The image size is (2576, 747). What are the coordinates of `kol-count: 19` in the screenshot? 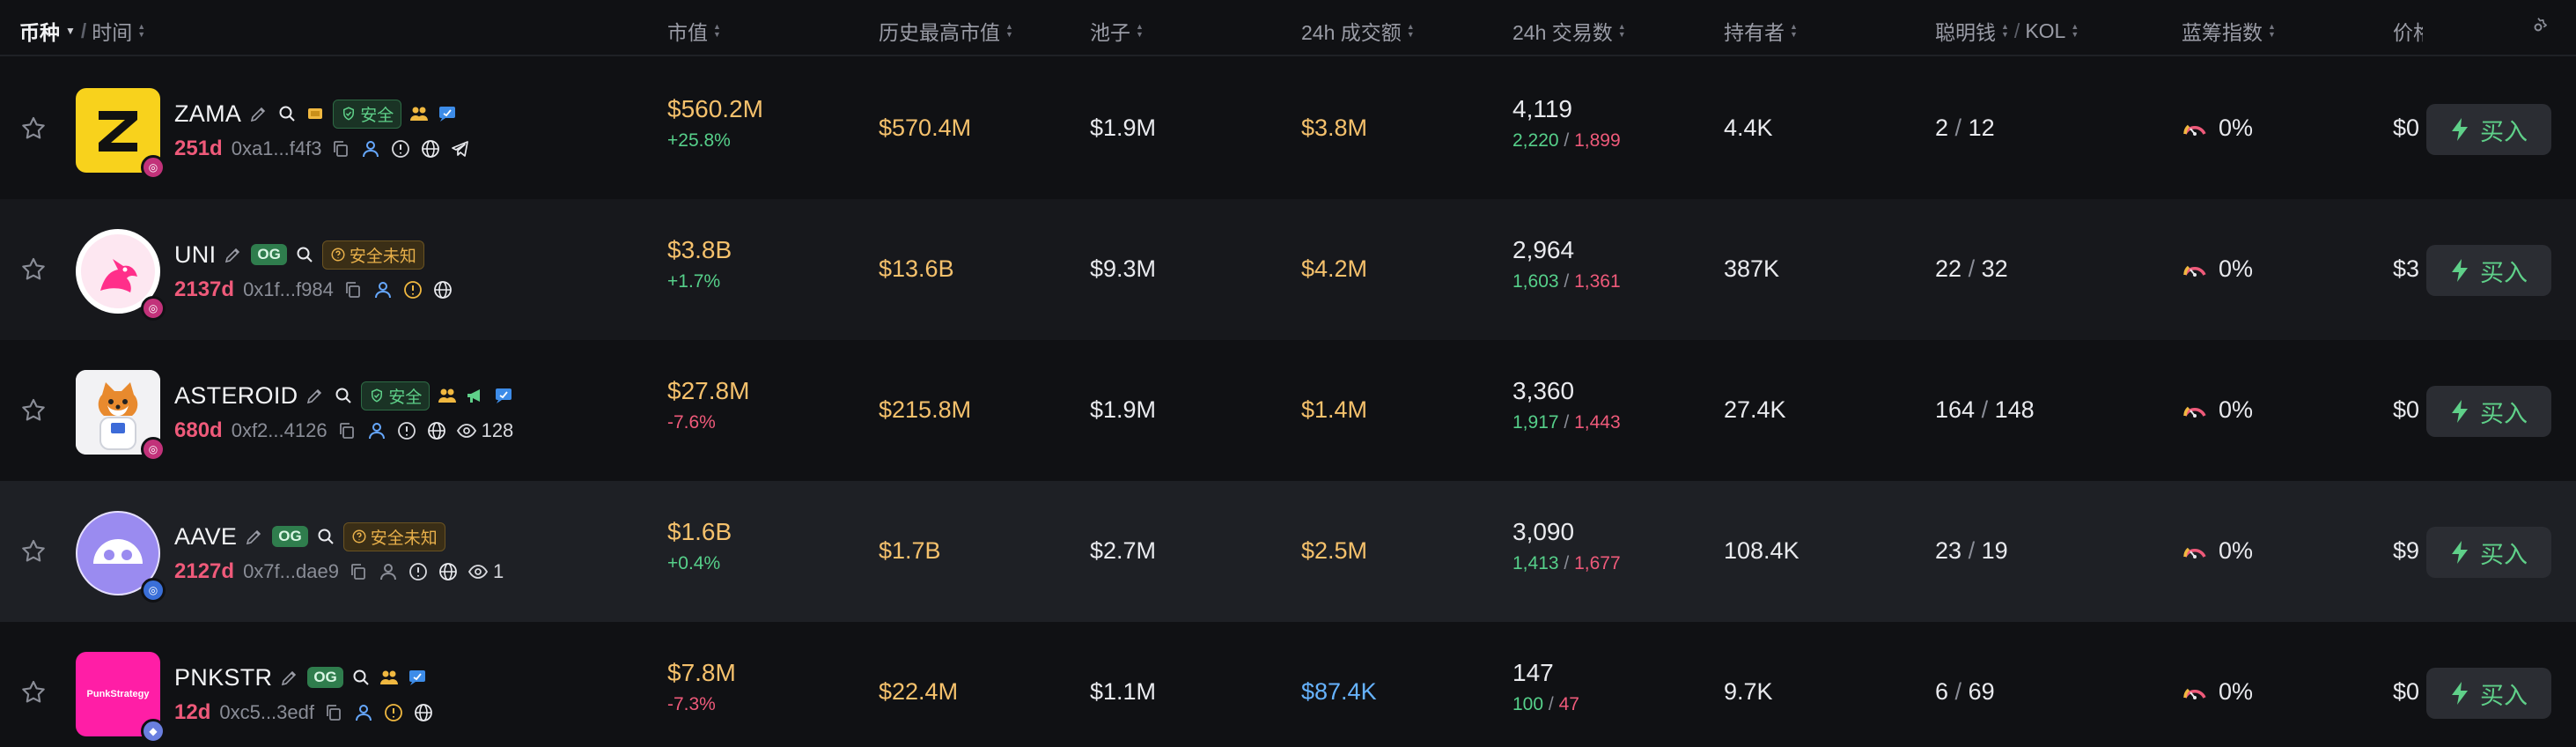 It's located at (1995, 550).